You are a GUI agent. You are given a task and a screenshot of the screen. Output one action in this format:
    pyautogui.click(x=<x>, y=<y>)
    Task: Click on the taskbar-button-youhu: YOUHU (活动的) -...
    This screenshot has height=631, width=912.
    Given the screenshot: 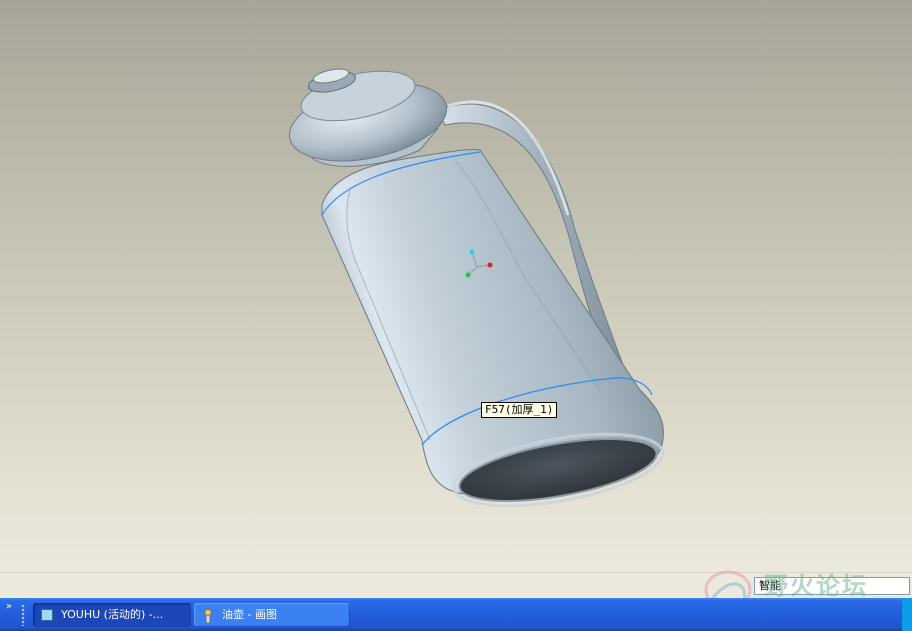 What is the action you would take?
    pyautogui.click(x=112, y=615)
    